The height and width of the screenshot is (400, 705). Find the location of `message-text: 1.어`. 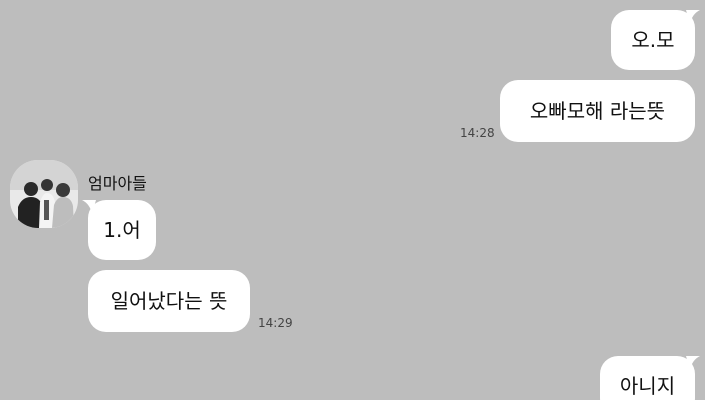

message-text: 1.어 is located at coordinates (122, 230).